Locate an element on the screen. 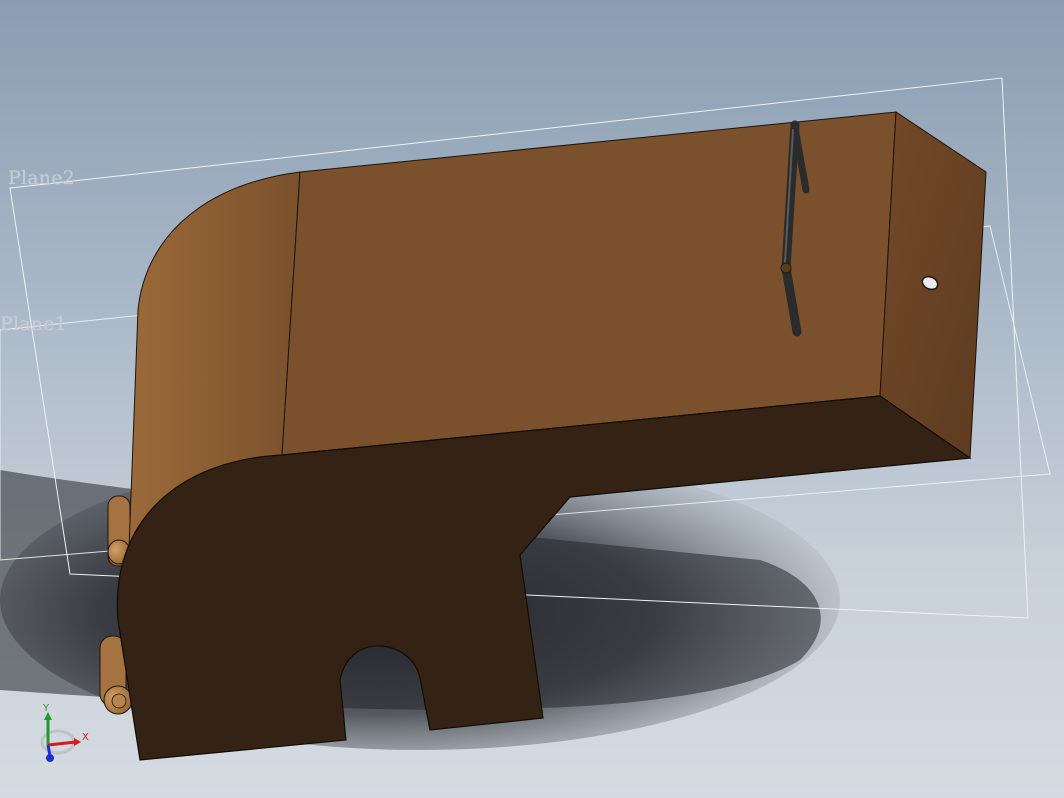 Image resolution: width=1064 pixels, height=798 pixels. axis-x-line is located at coordinates (62, 743).